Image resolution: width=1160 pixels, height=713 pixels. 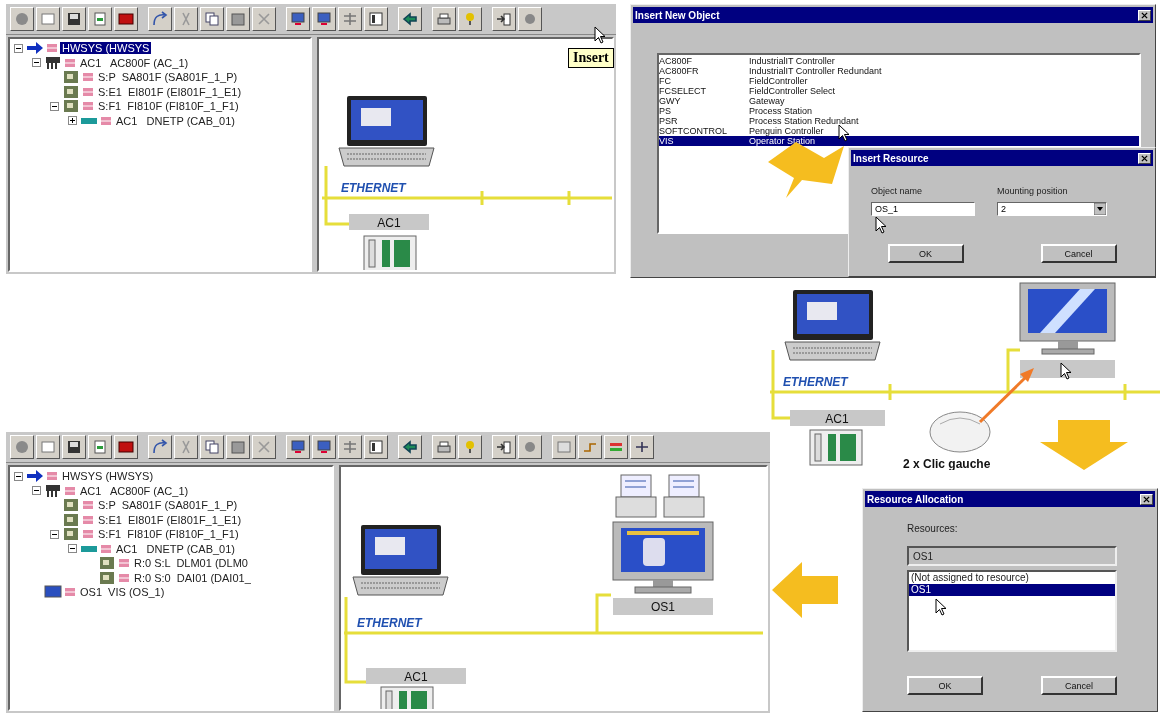 I want to click on workstation-icon, so click(x=324, y=447).